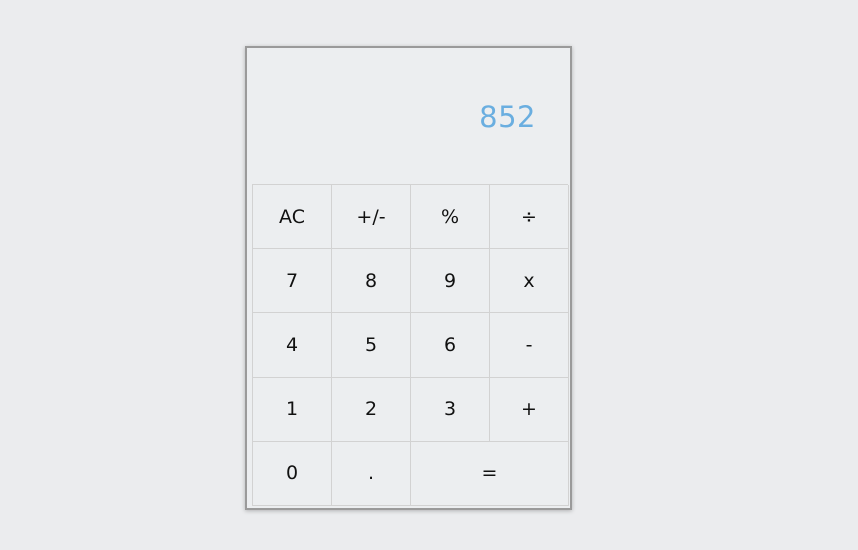 This screenshot has height=550, width=858. Describe the element at coordinates (408, 116) in the screenshot. I see `display: 852` at that location.